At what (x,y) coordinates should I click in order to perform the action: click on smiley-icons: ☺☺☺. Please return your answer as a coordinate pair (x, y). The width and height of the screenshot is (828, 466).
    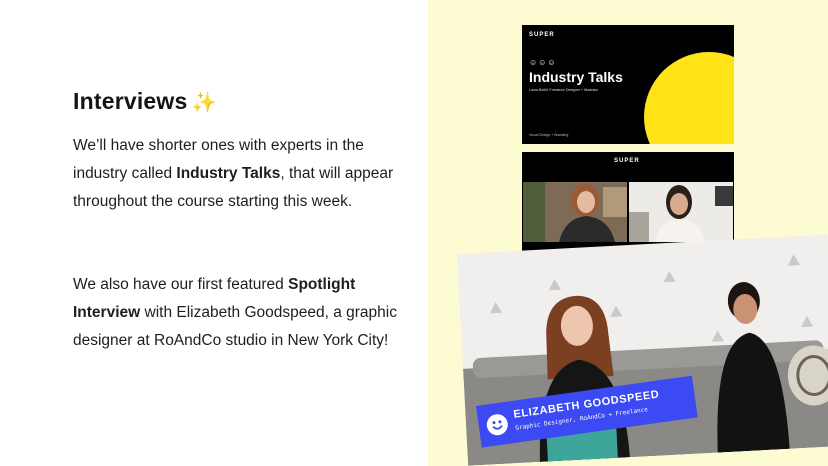
    Looking at the image, I should click on (543, 62).